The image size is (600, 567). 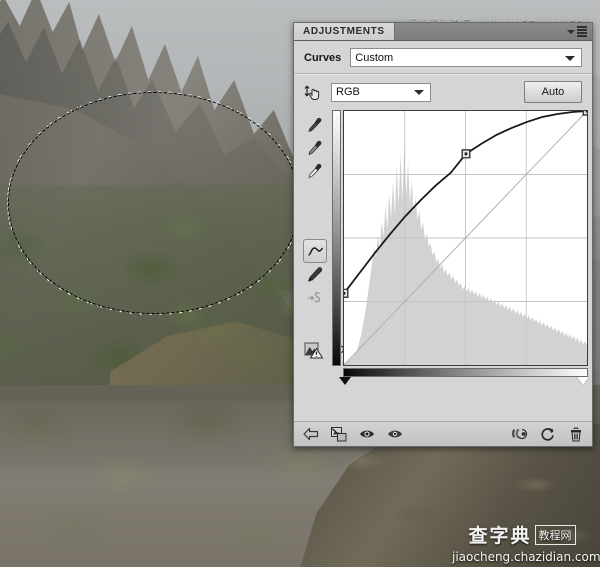 I want to click on smooth-curve-tool, so click(x=315, y=298).